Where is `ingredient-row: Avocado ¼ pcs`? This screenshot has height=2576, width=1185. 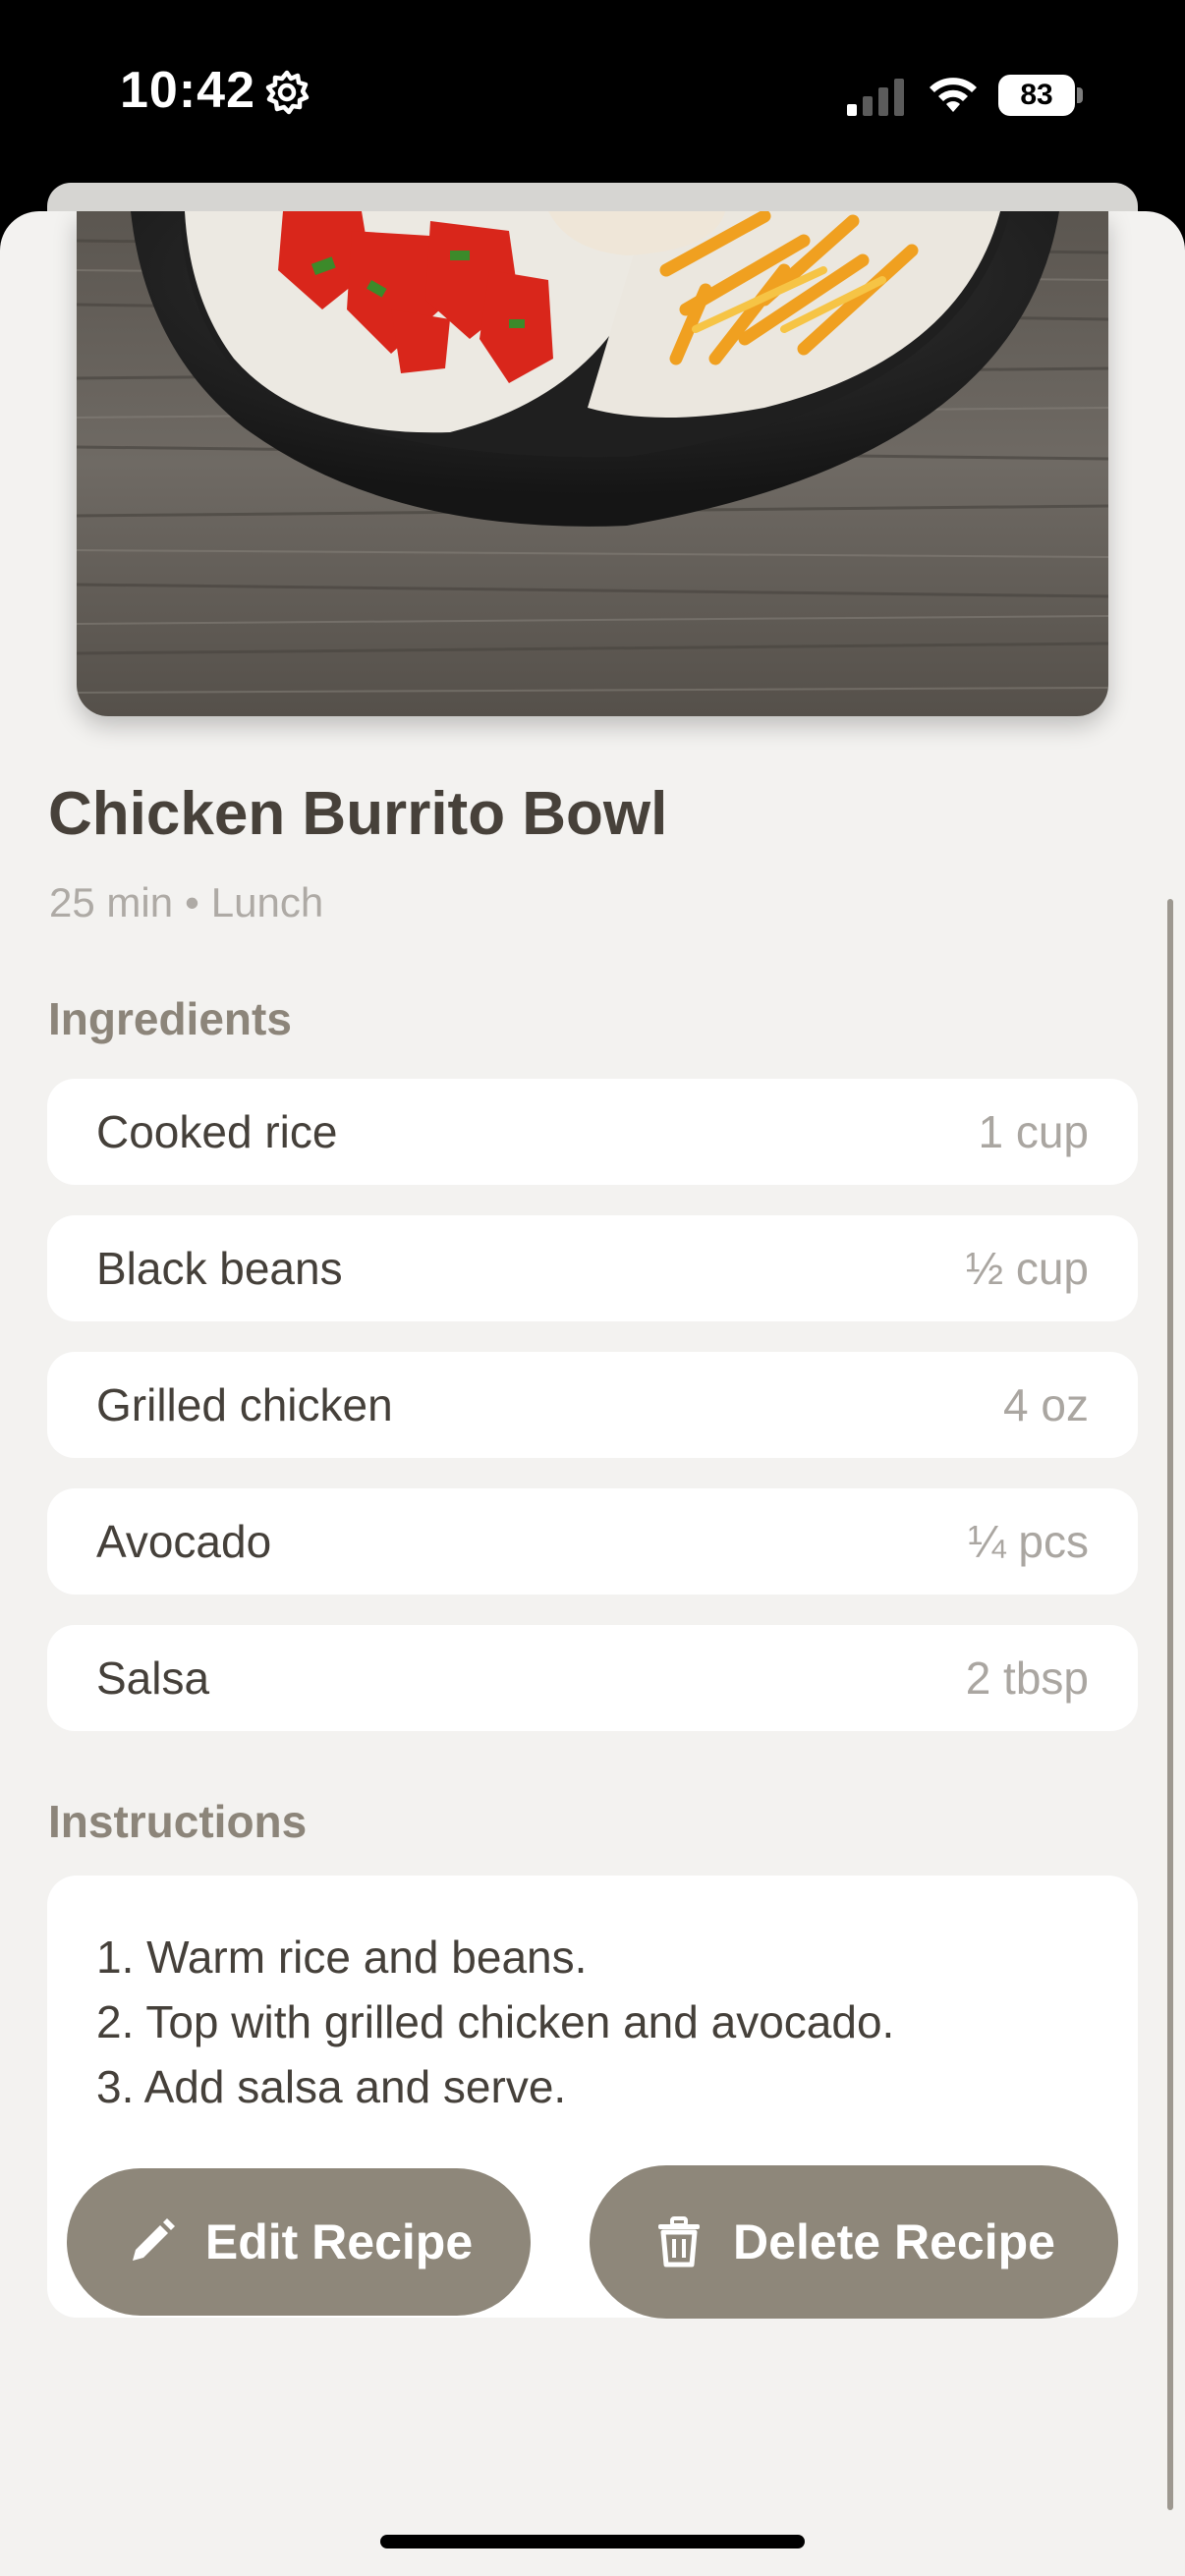
ingredient-row: Avocado ¼ pcs is located at coordinates (592, 1541).